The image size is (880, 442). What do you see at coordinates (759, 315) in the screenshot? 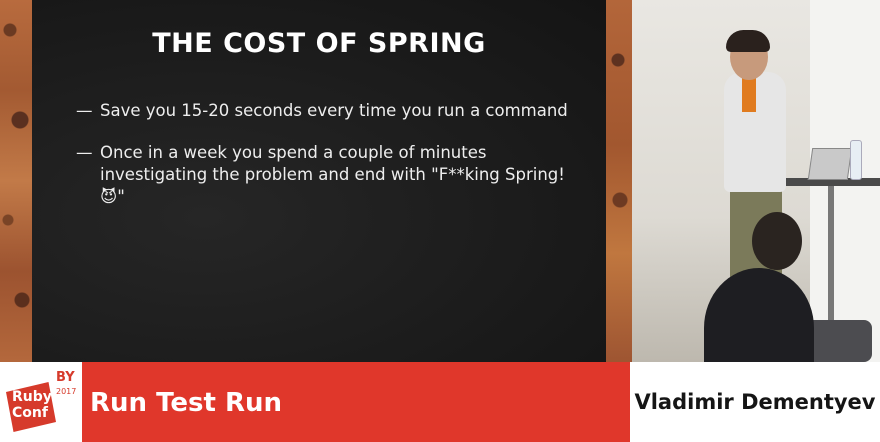
I see `audience-member-body` at bounding box center [759, 315].